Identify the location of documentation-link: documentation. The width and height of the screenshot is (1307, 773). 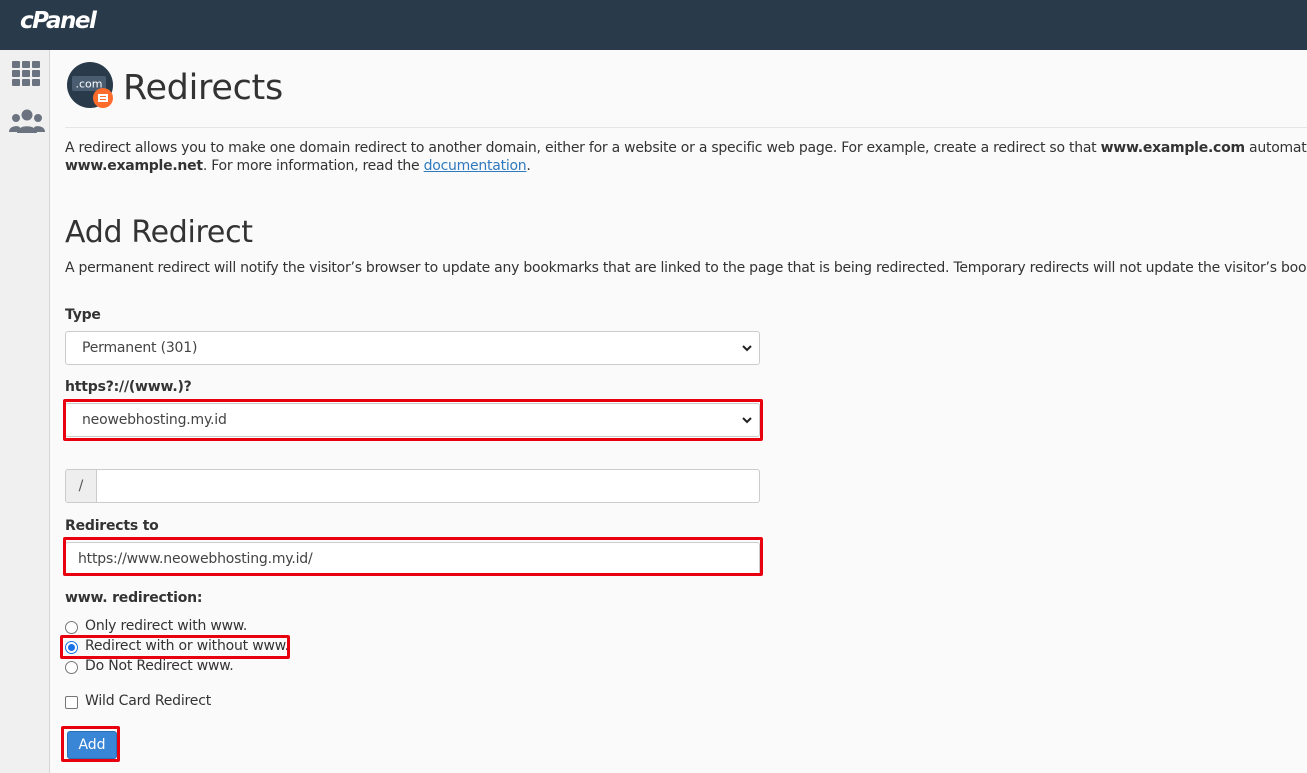
(475, 166).